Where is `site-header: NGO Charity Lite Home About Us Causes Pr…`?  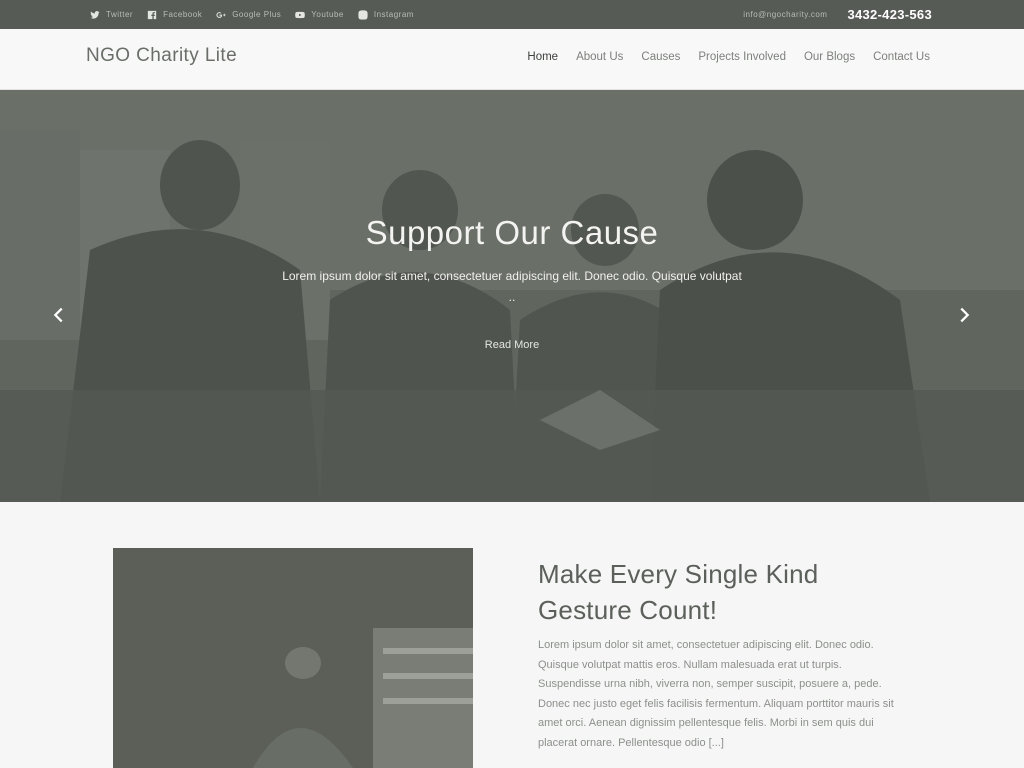 site-header: NGO Charity Lite Home About Us Causes Pr… is located at coordinates (512, 59).